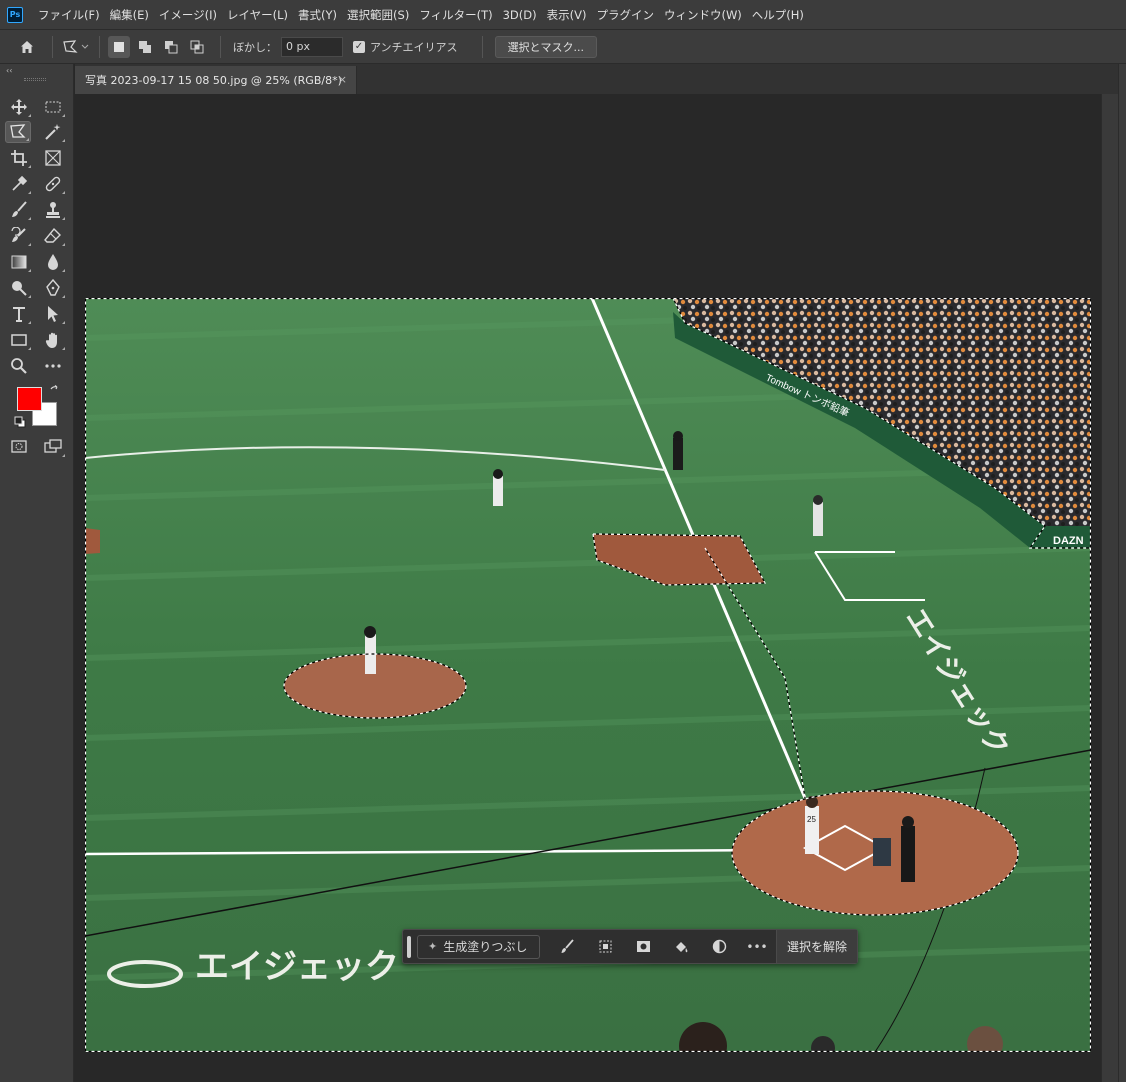 The image size is (1126, 1082). What do you see at coordinates (19, 184) in the screenshot?
I see `eyedropper-icon` at bounding box center [19, 184].